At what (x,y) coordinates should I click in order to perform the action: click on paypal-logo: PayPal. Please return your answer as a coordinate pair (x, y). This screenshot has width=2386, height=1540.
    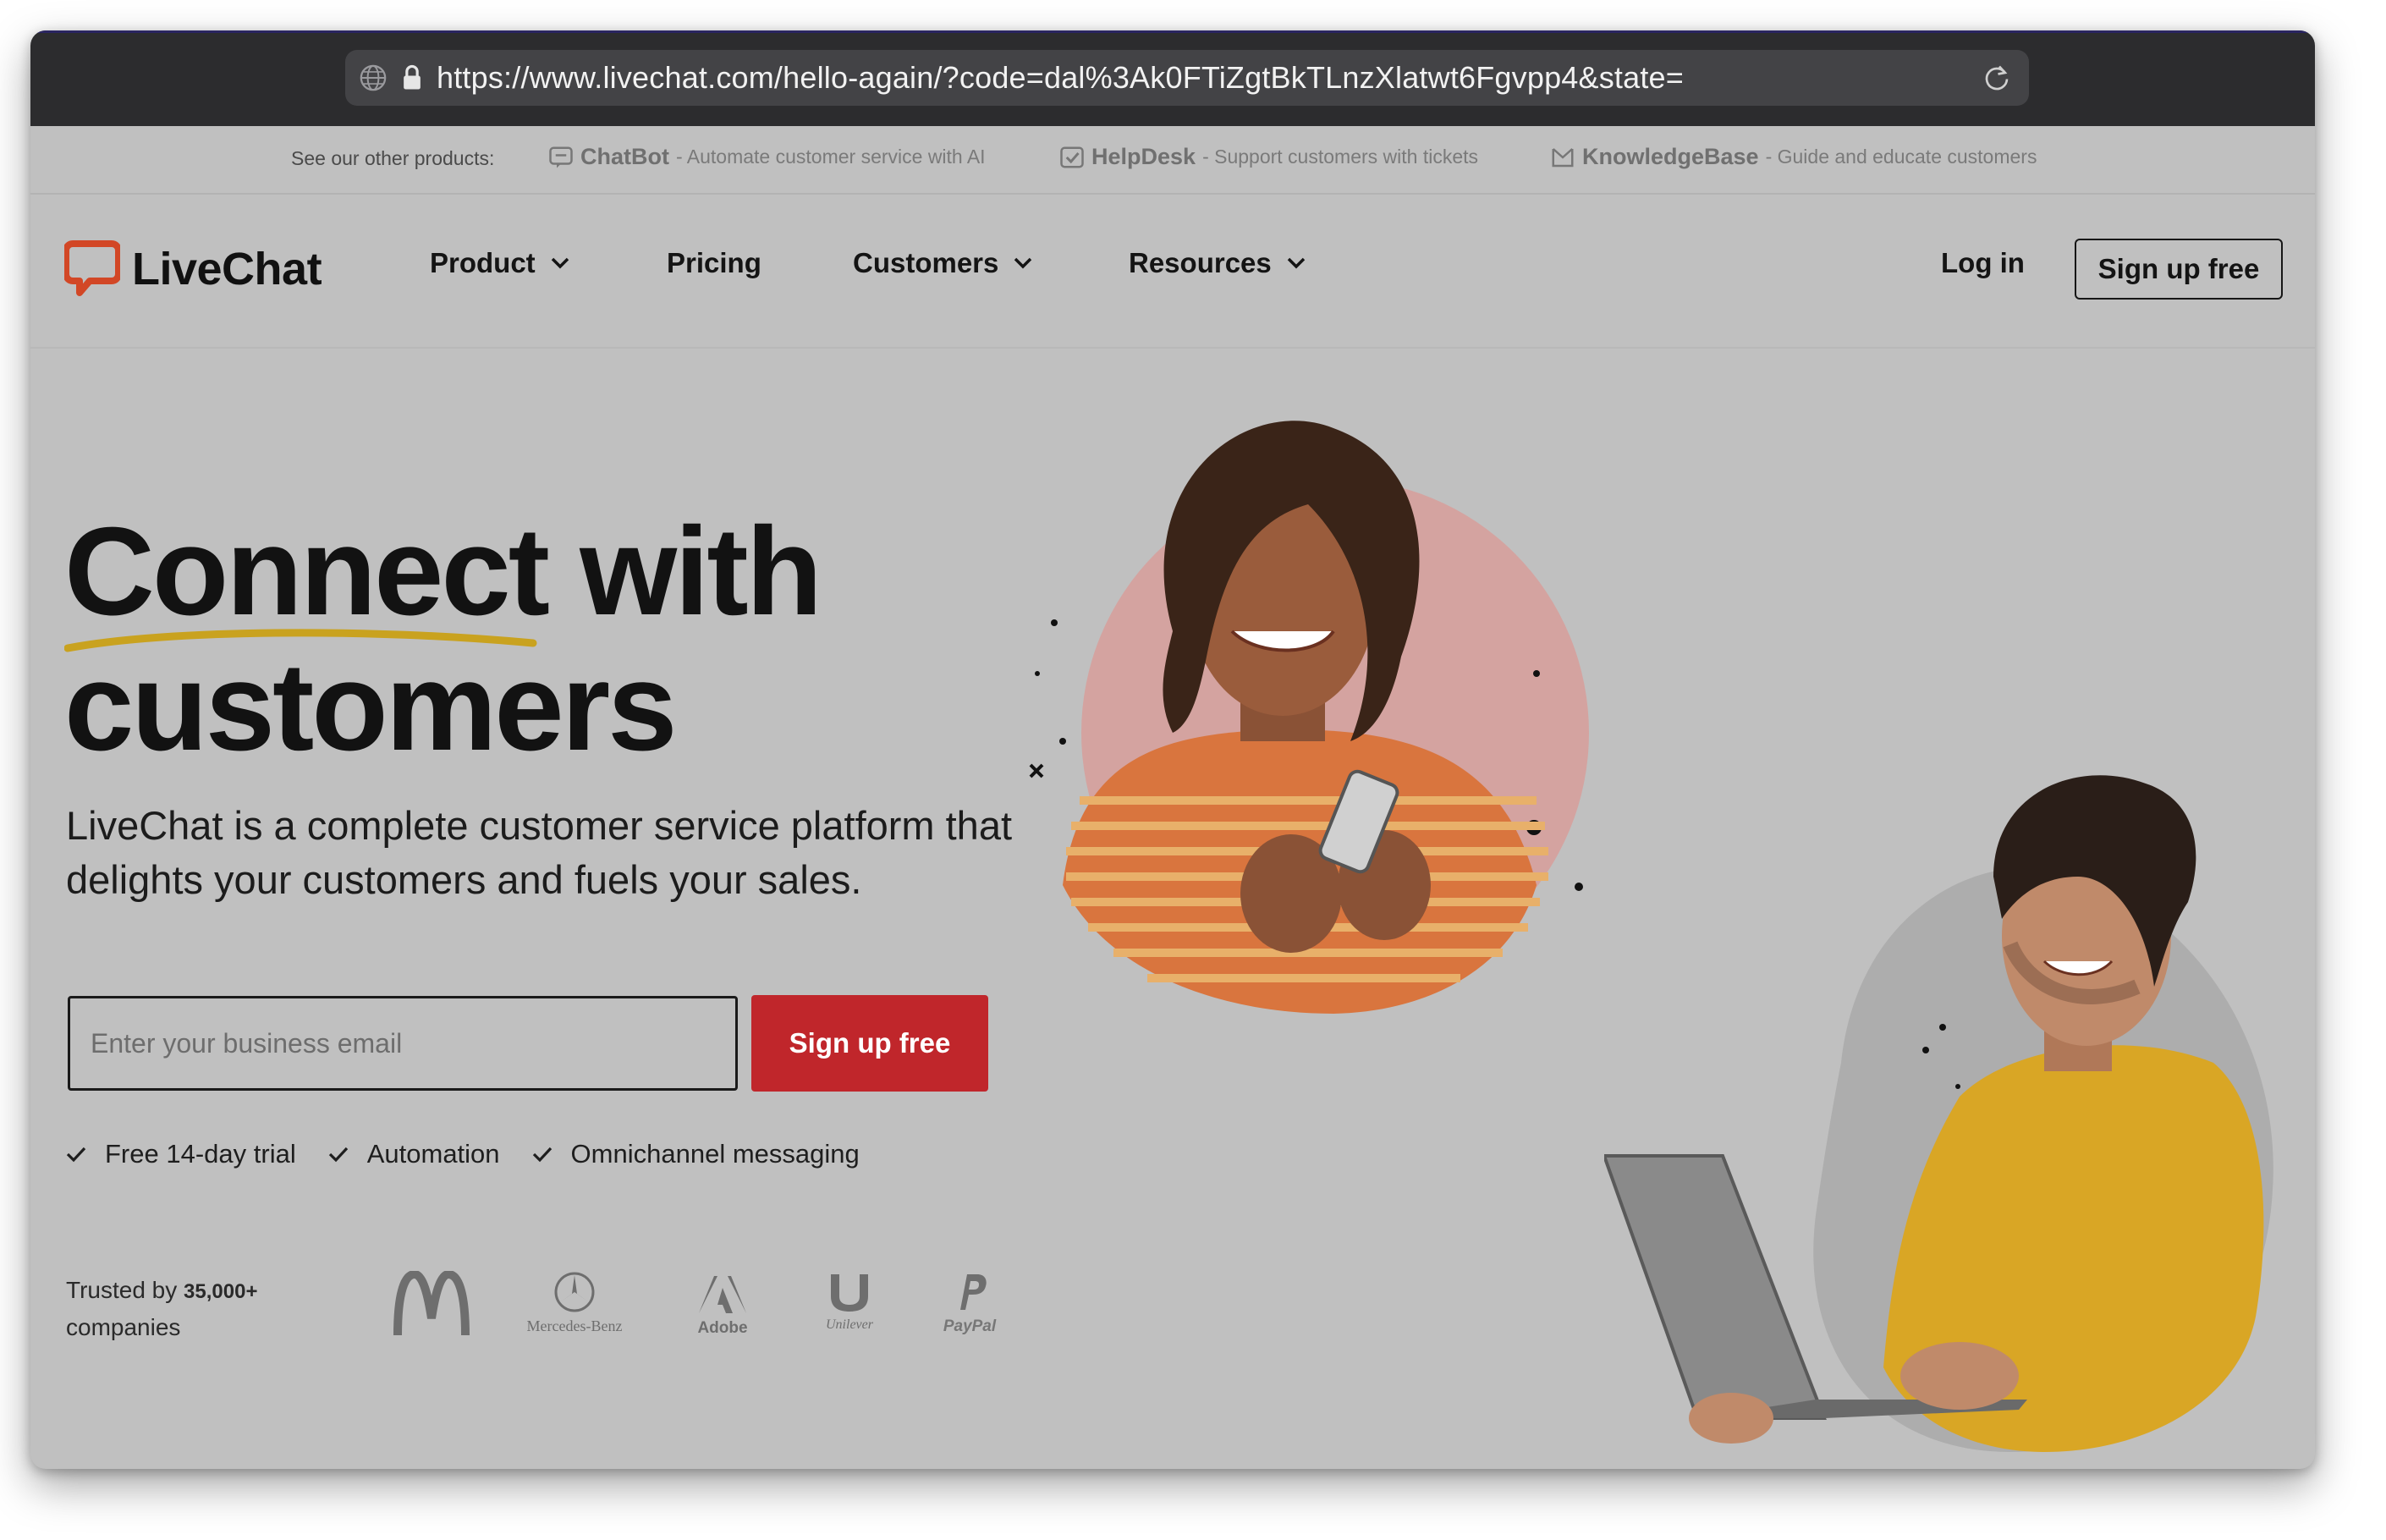
    Looking at the image, I should click on (970, 1303).